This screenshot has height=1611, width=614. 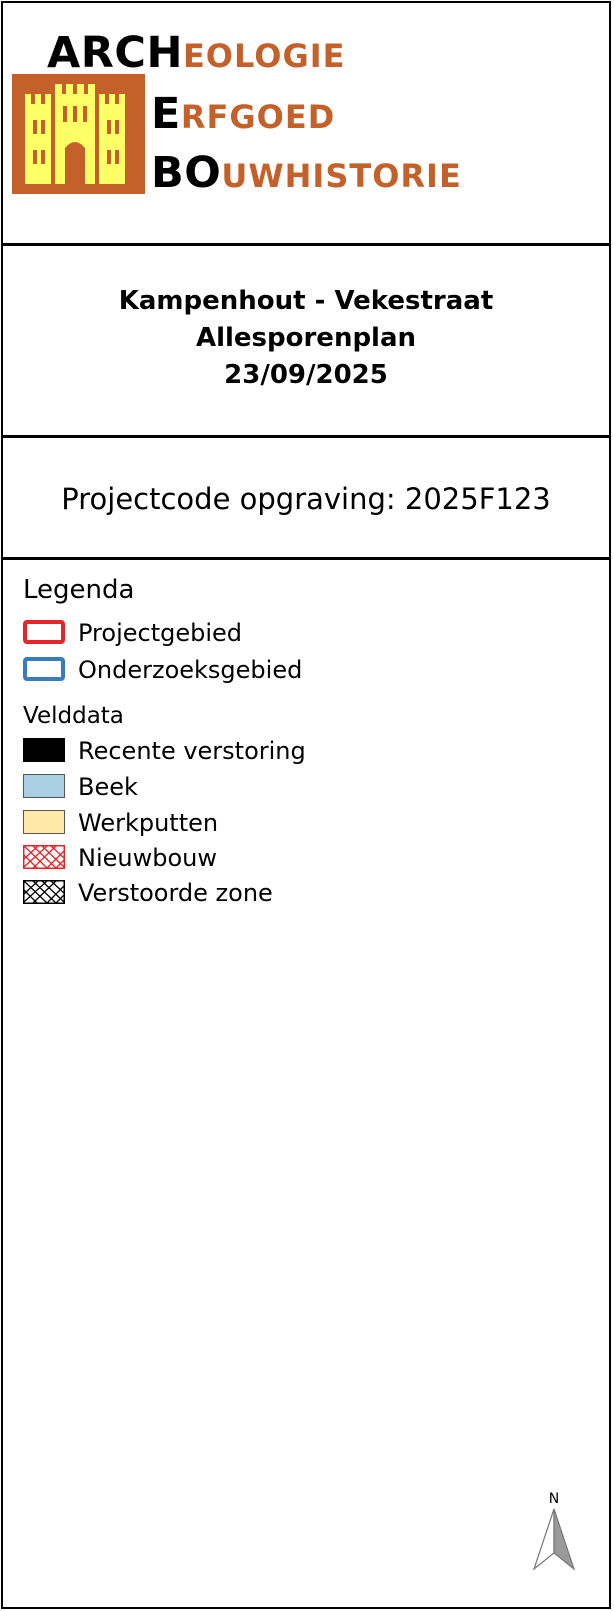 What do you see at coordinates (306, 301) in the screenshot?
I see `site-name: Kampenhout - Vekestraat` at bounding box center [306, 301].